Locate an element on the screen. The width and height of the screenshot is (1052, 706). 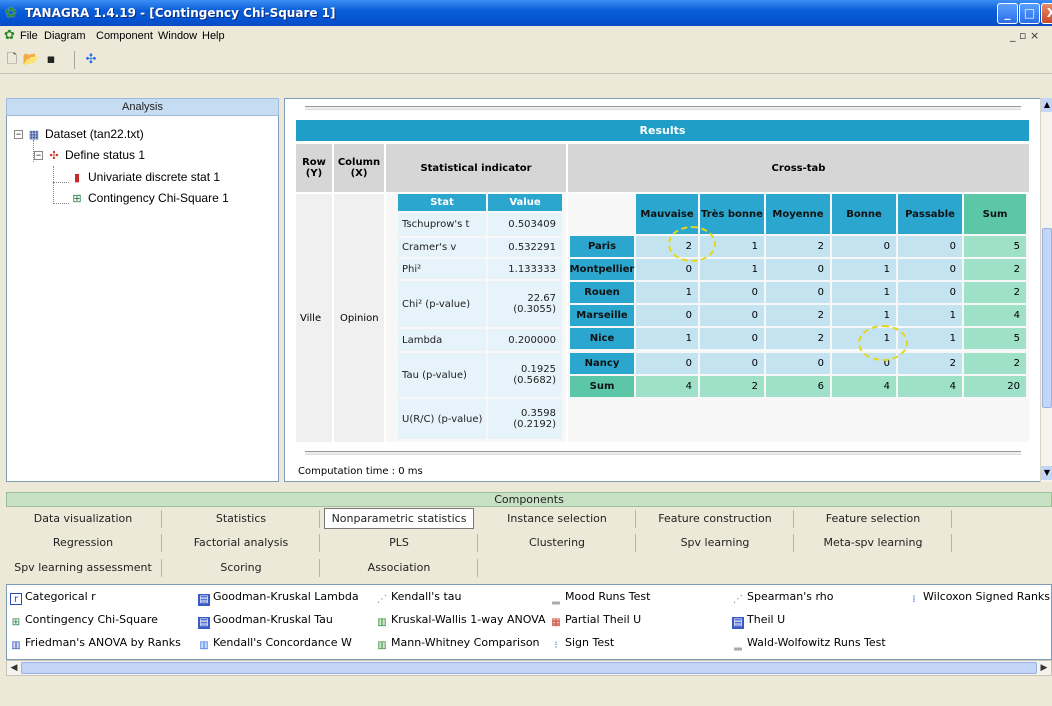
results-vertical-scrollbar: ▲ ▼ is located at coordinates (1046, 290).